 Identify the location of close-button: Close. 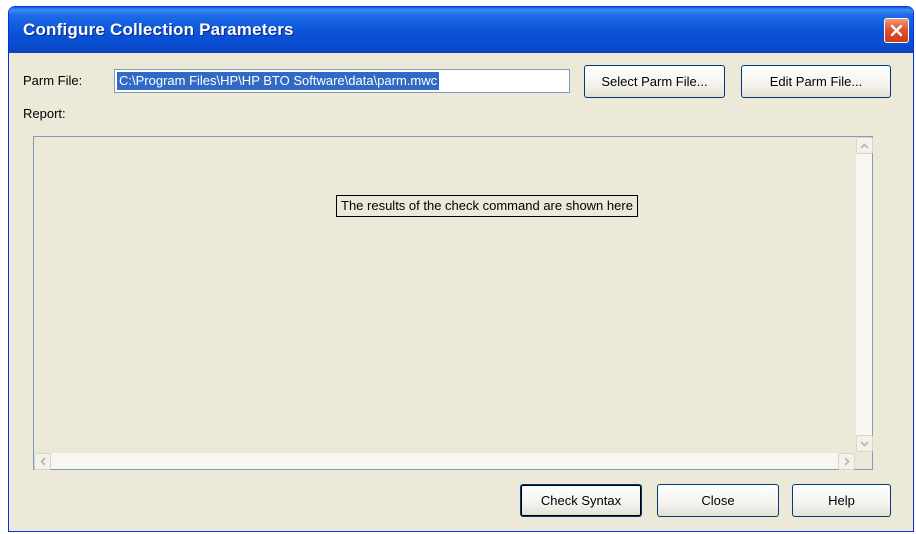
(718, 500).